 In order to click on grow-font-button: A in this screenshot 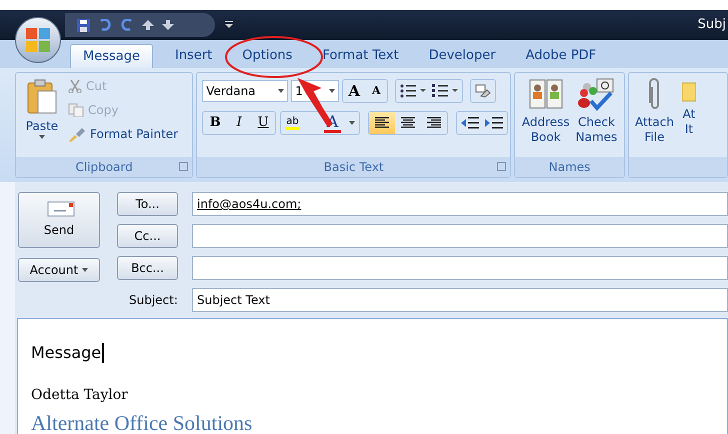, I will do `click(354, 91)`.